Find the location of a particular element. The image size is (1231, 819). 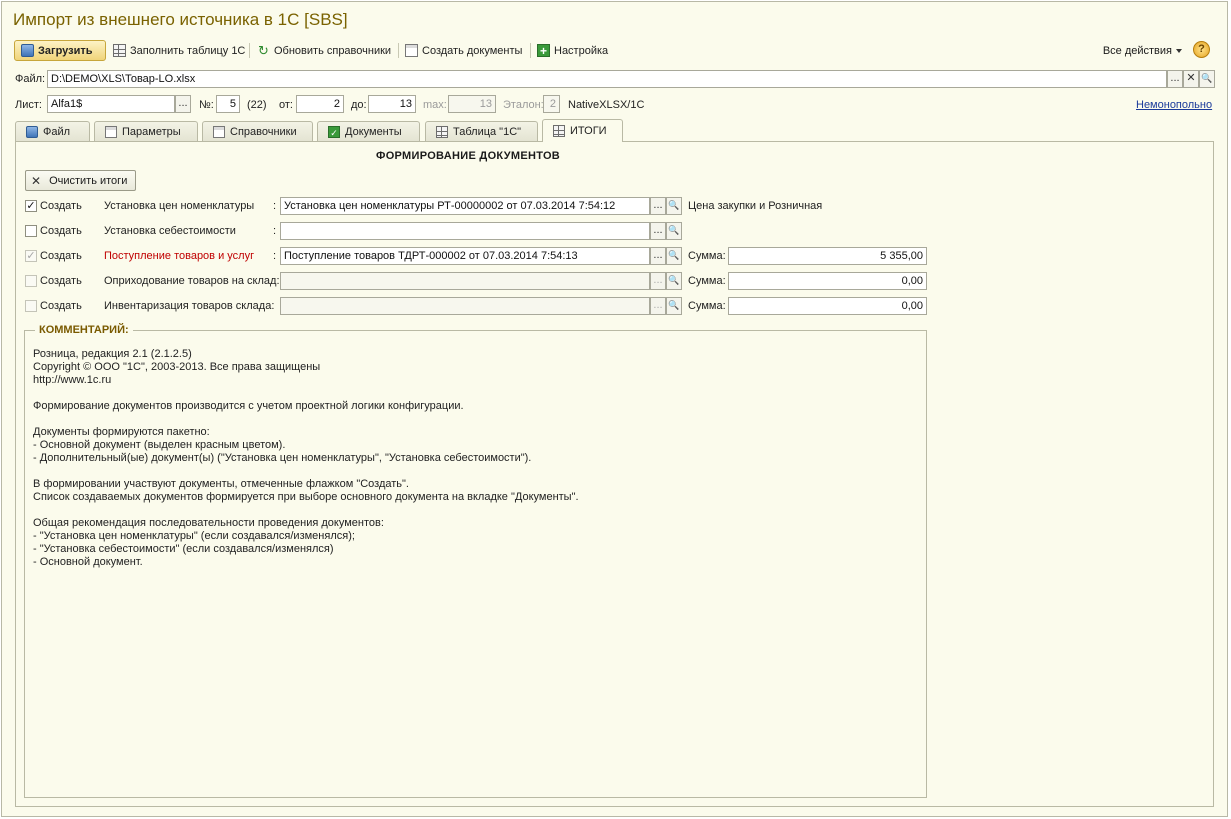

update-refs-button: ↻ Обновить справочники is located at coordinates (324, 50).